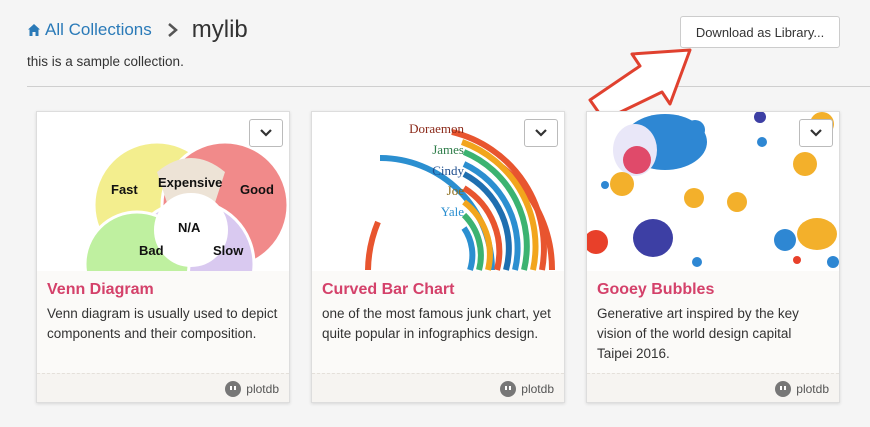 The width and height of the screenshot is (870, 427). What do you see at coordinates (124, 189) in the screenshot?
I see `venn-label: Fast` at bounding box center [124, 189].